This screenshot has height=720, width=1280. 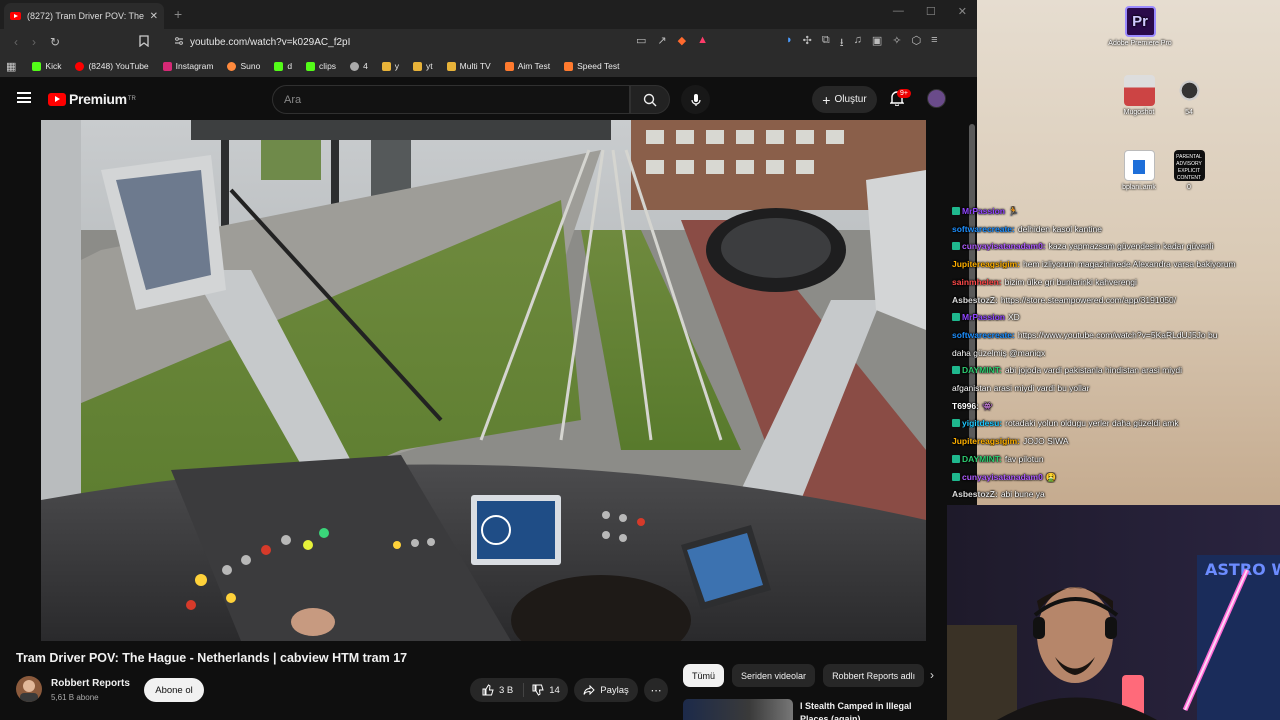 What do you see at coordinates (877, 43) in the screenshot?
I see `wallet-icon: ▣` at bounding box center [877, 43].